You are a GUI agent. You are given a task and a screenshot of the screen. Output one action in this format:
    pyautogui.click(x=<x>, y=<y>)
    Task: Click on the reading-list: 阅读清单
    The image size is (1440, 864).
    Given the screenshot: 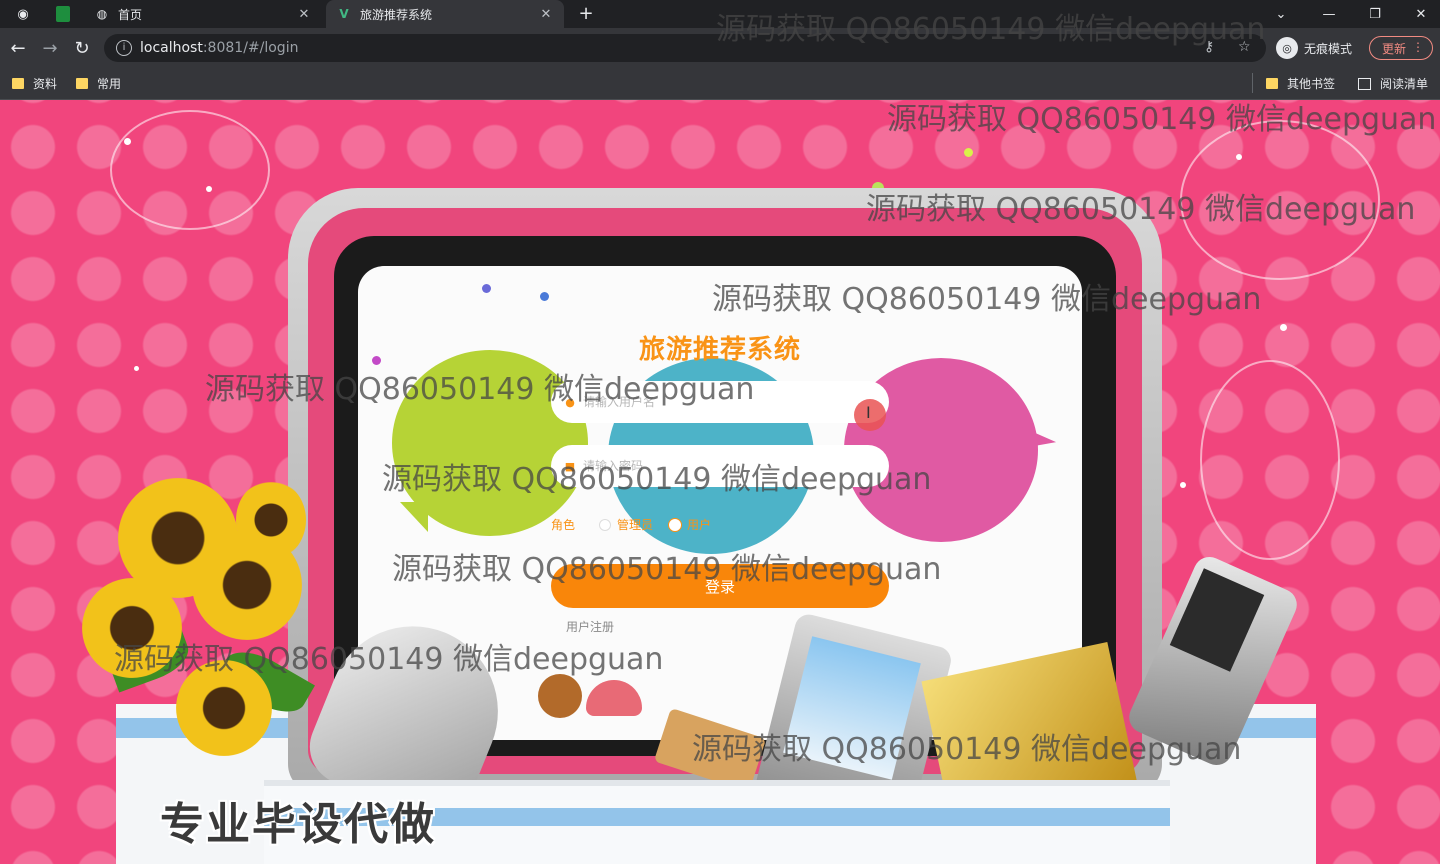 What is the action you would take?
    pyautogui.click(x=1393, y=83)
    